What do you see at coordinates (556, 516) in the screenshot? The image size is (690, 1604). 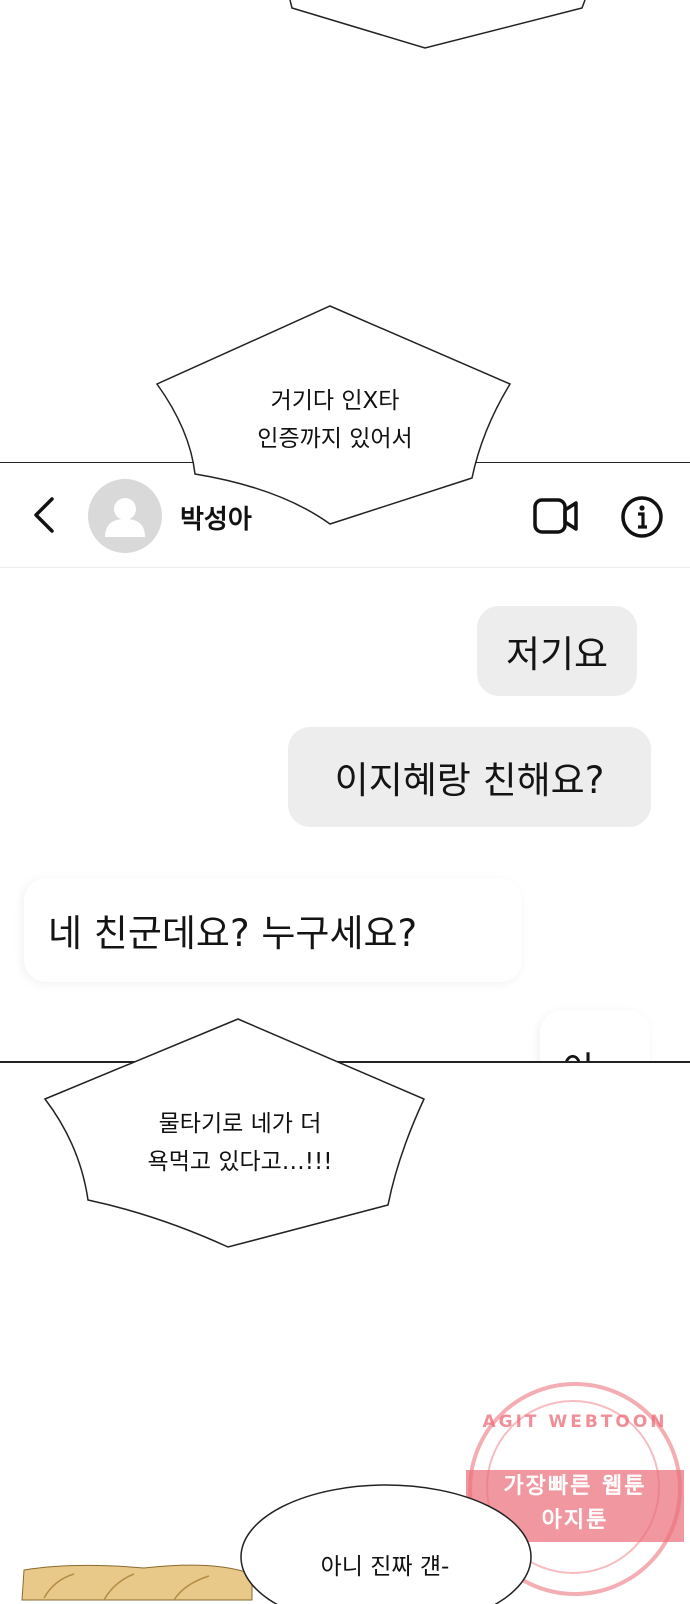 I see `video-call-icon` at bounding box center [556, 516].